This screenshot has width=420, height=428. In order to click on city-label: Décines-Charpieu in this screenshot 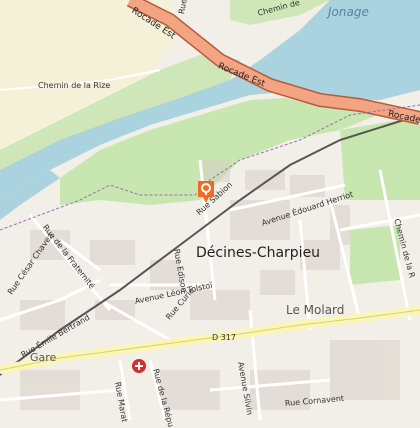, I will do `click(258, 253)`.